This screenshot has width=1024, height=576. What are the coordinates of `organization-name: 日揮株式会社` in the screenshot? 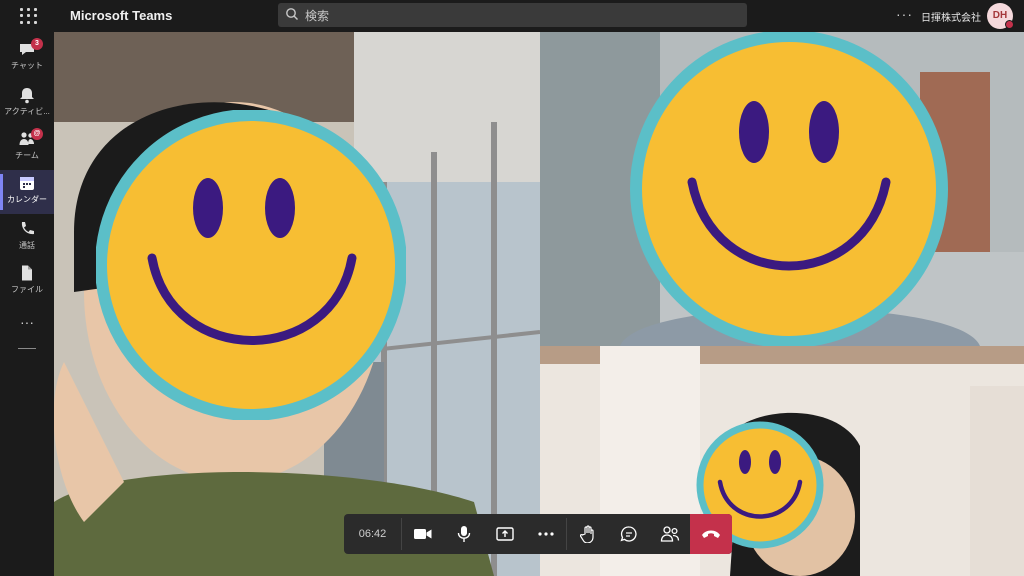 It's located at (951, 16).